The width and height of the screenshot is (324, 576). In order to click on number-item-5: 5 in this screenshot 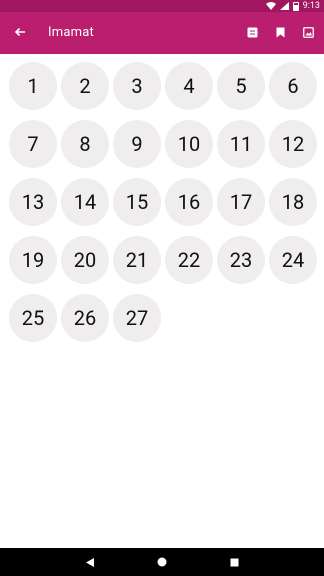, I will do `click(241, 86)`.